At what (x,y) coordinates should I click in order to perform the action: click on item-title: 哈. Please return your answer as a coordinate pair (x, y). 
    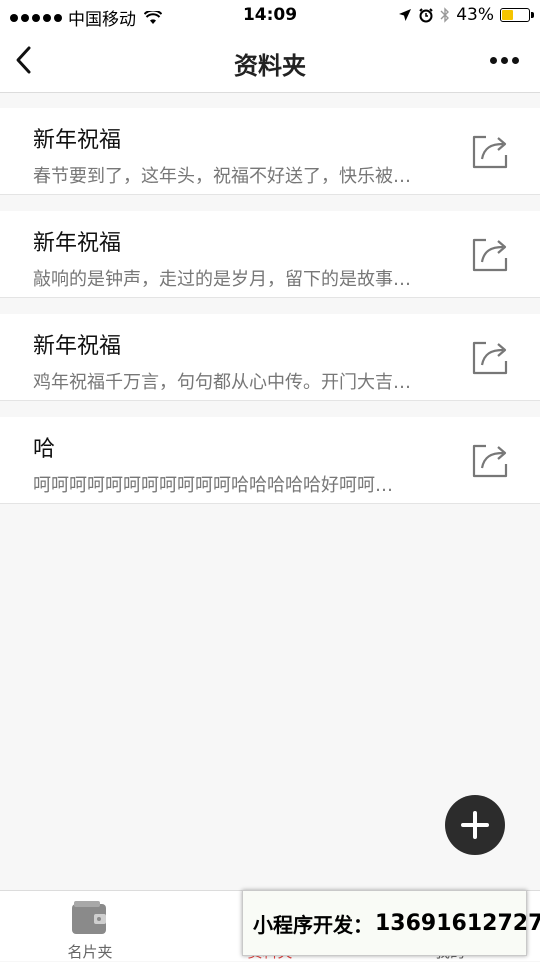
    Looking at the image, I should click on (44, 449).